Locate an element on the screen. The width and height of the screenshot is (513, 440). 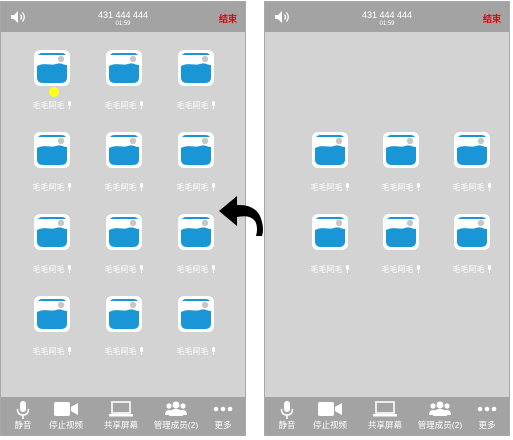
back-arrow-icon is located at coordinates (241, 216).